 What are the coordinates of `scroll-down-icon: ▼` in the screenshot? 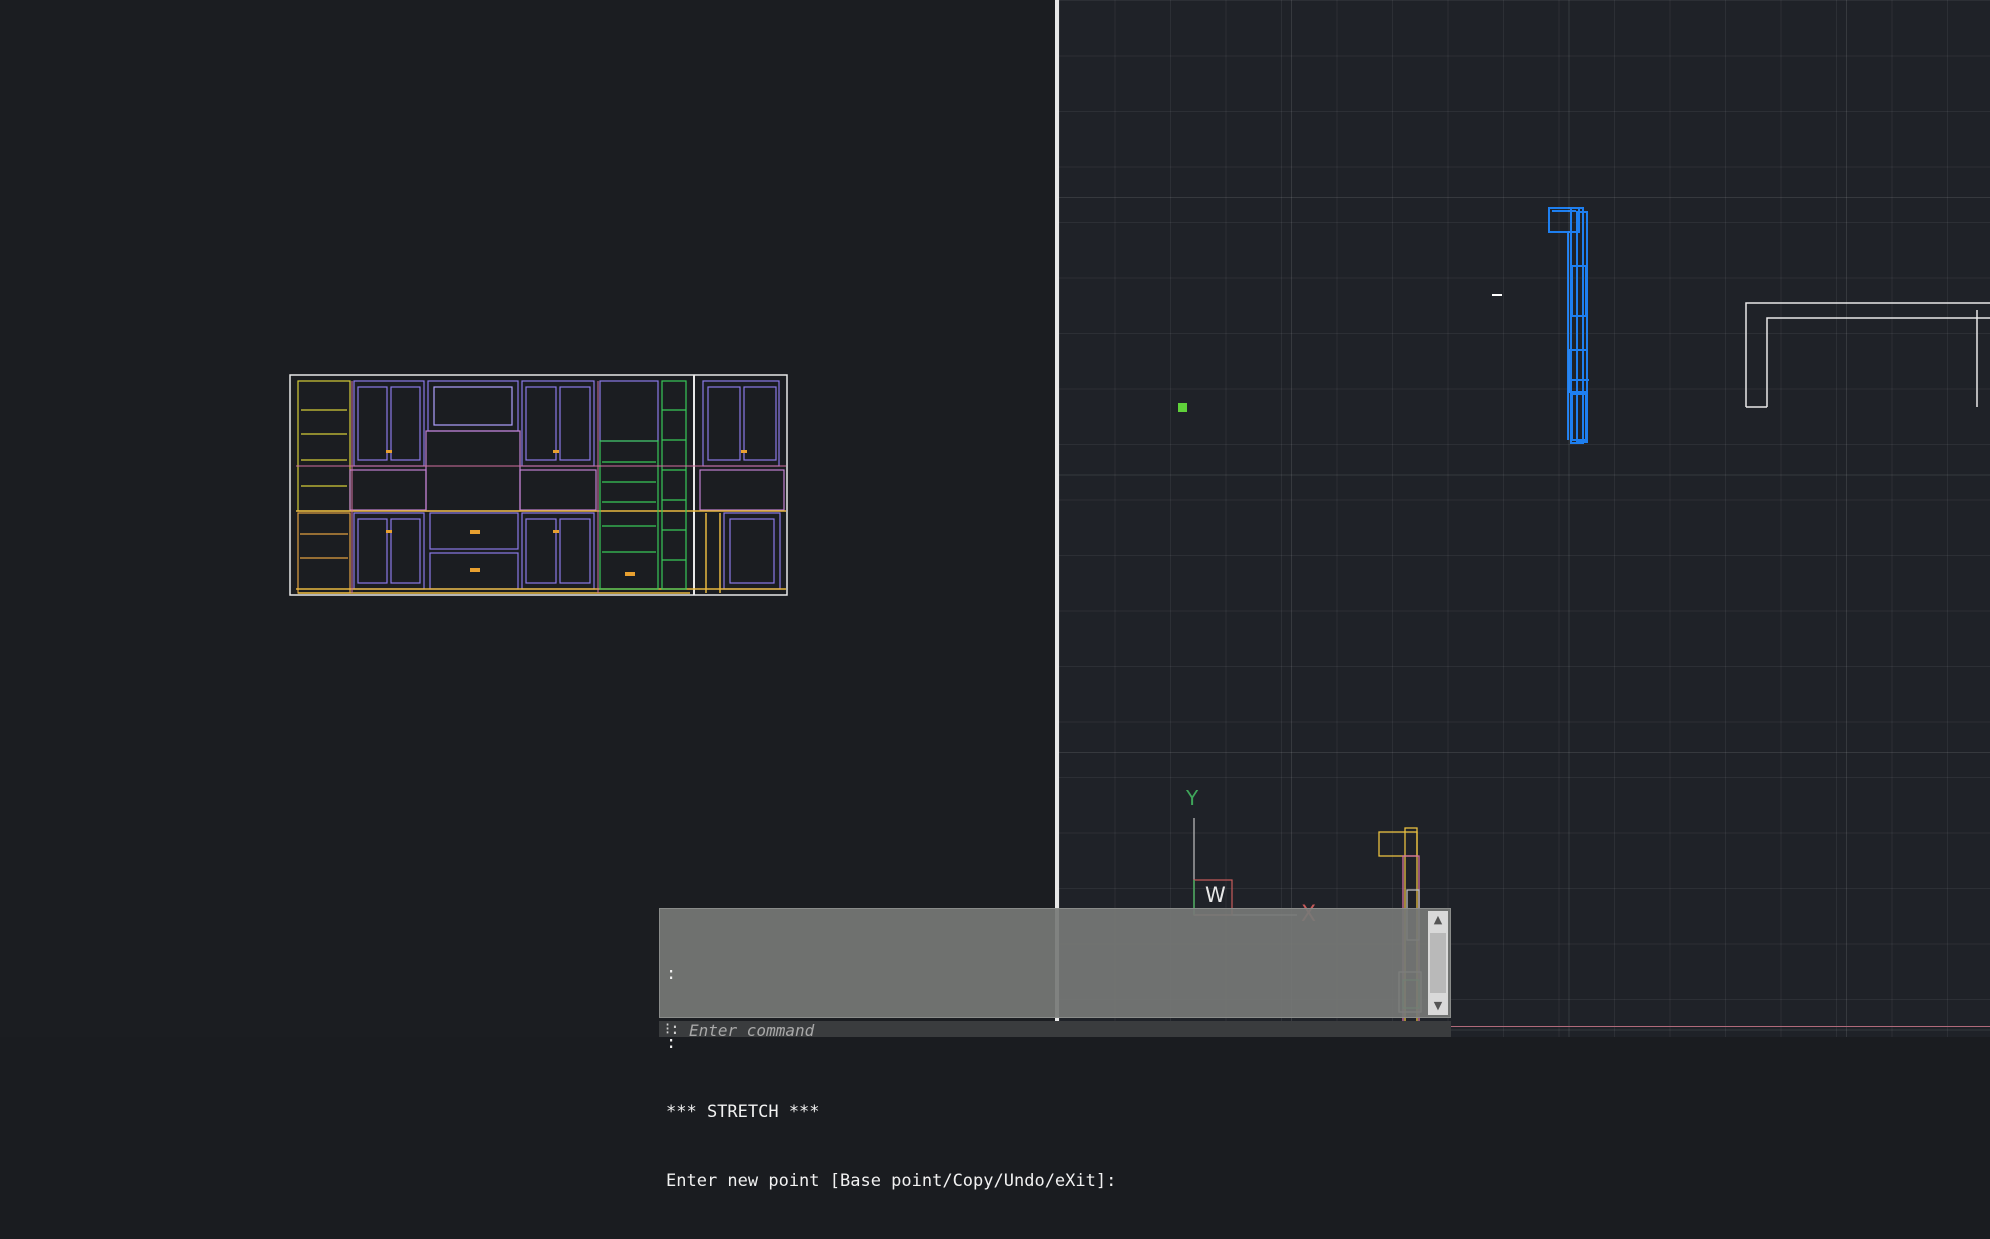 It's located at (1438, 1006).